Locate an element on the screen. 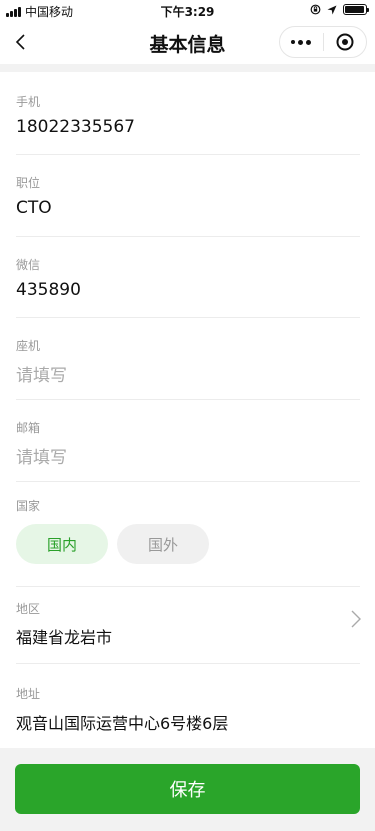 The height and width of the screenshot is (831, 375). position-value: CTO is located at coordinates (34, 208).